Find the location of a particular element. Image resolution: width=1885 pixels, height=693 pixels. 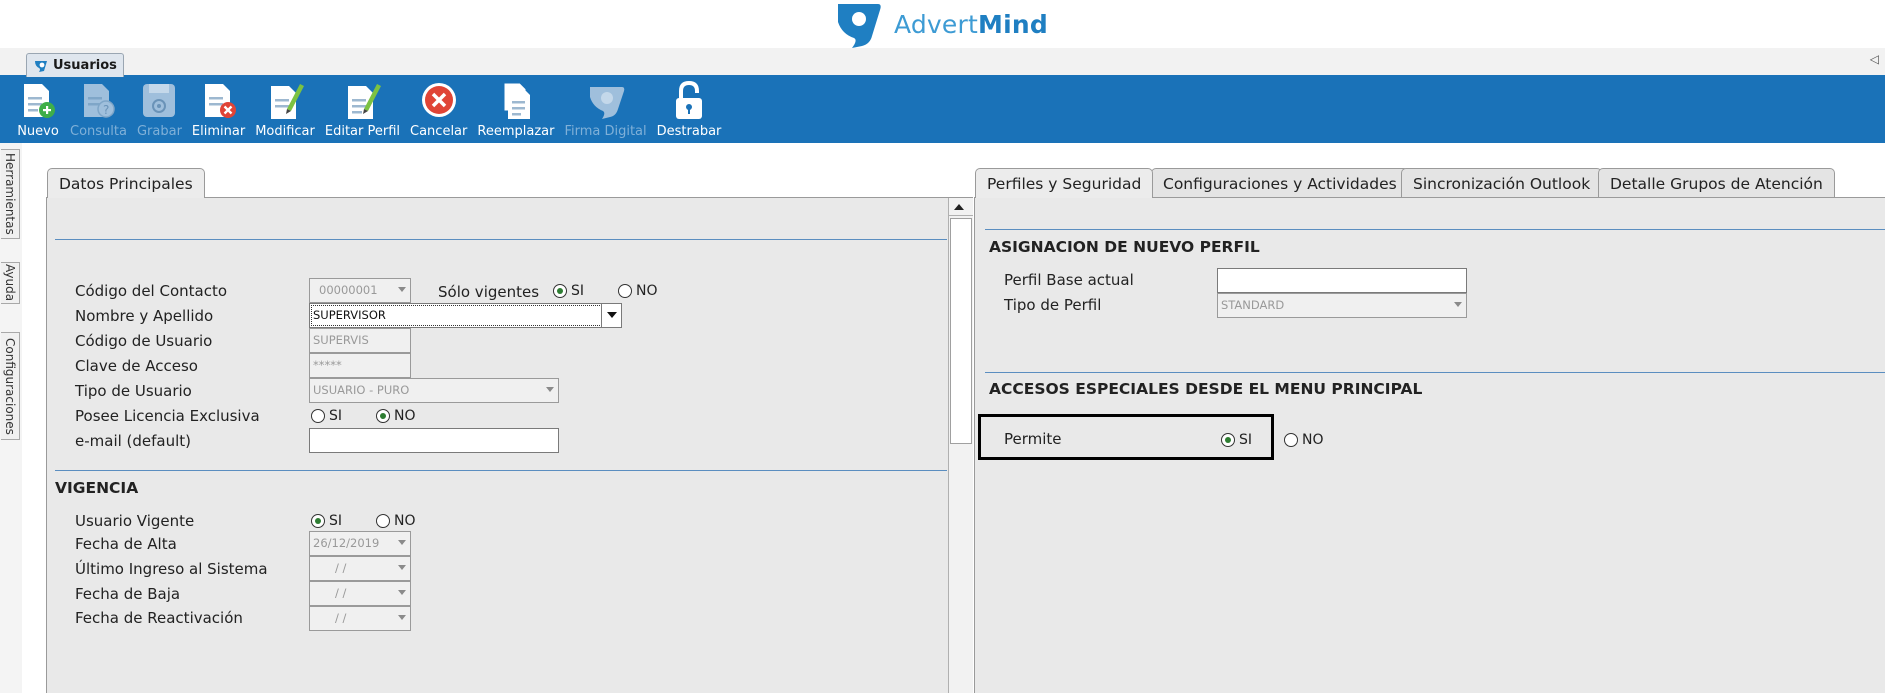

nuevo-button: Nuevo is located at coordinates (38, 108).